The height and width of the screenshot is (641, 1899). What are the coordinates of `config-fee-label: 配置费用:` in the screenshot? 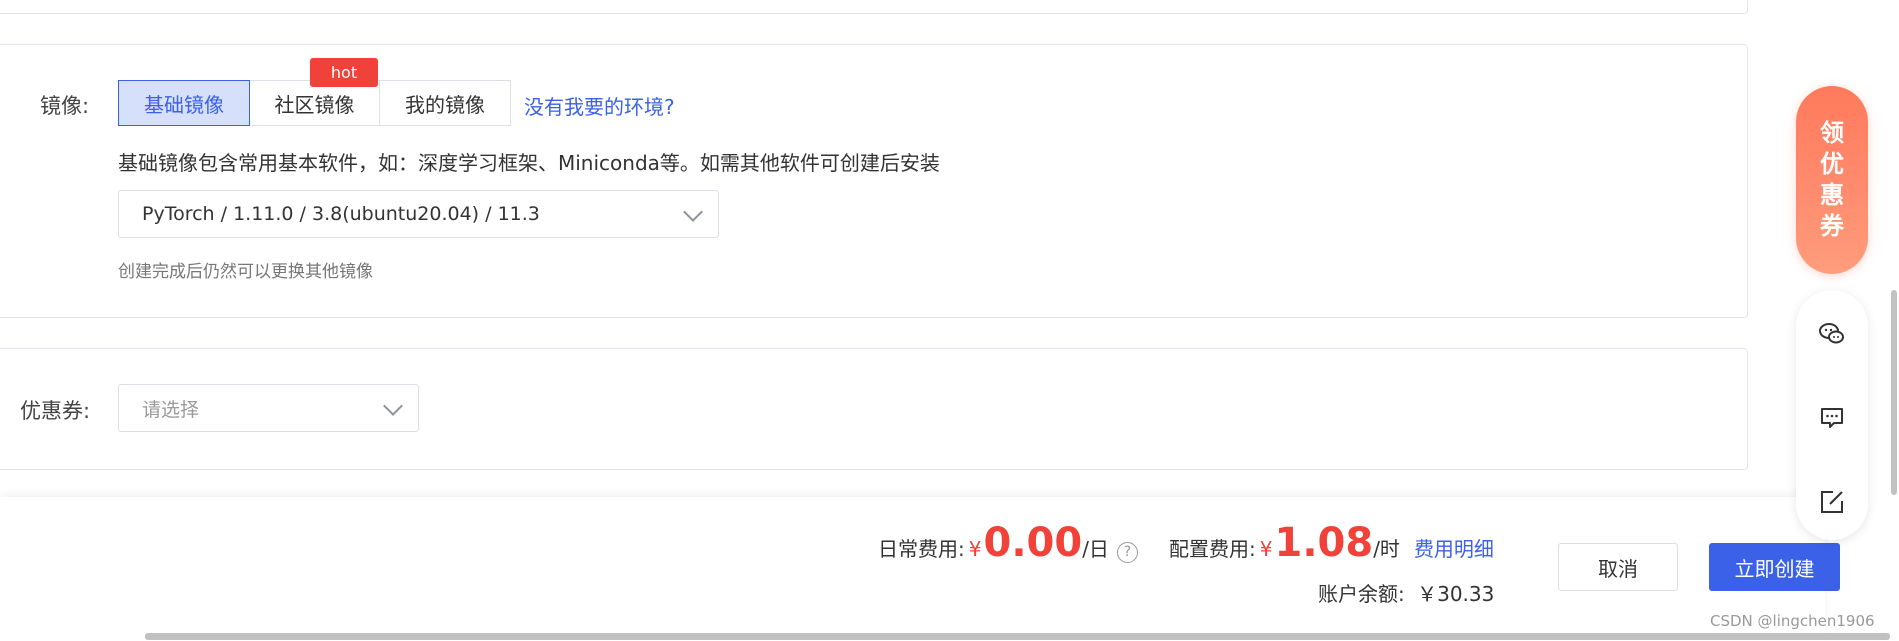 It's located at (1212, 549).